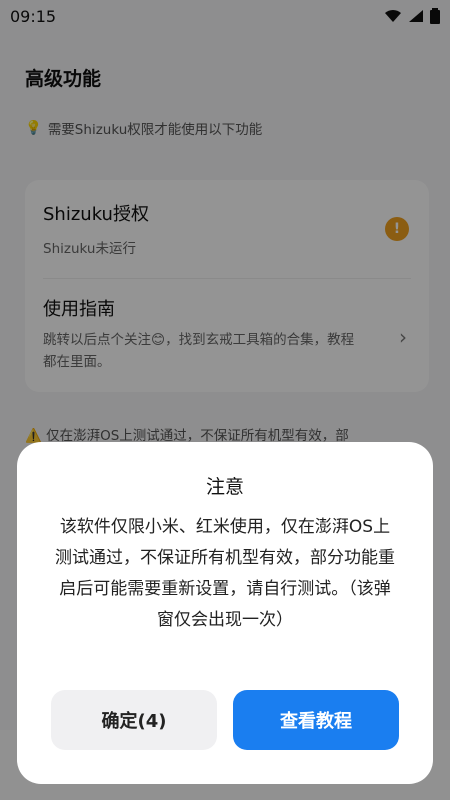  Describe the element at coordinates (224, 487) in the screenshot. I see `dialog-title: 注意` at that location.